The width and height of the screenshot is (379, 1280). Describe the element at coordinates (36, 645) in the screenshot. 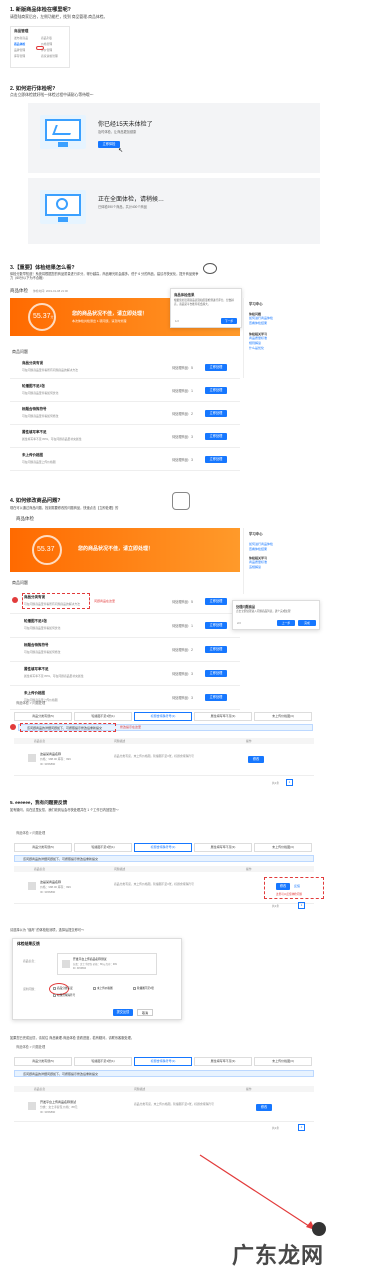

I see `issue-name: 标题含特殊符号` at that location.